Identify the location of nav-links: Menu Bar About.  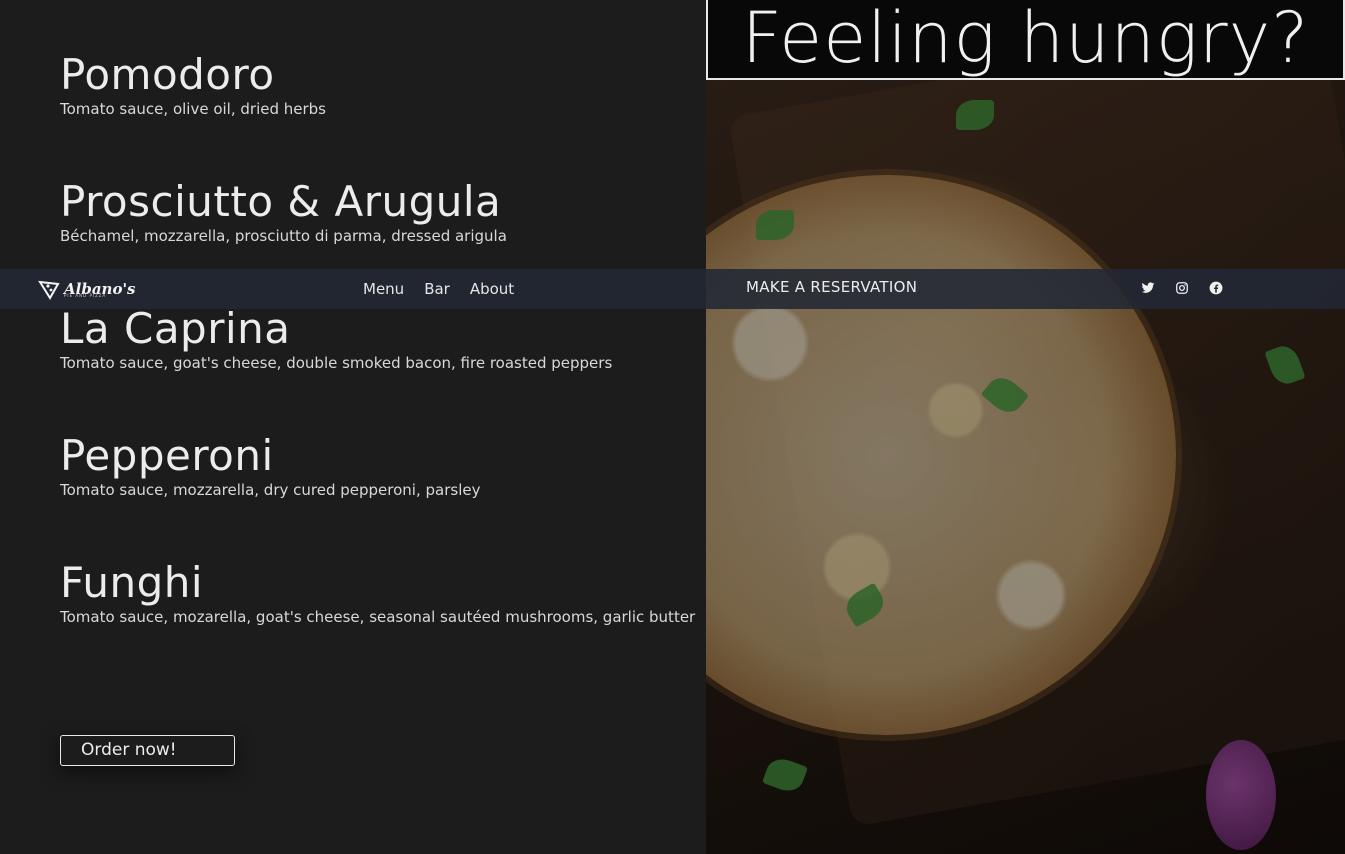
(438, 289).